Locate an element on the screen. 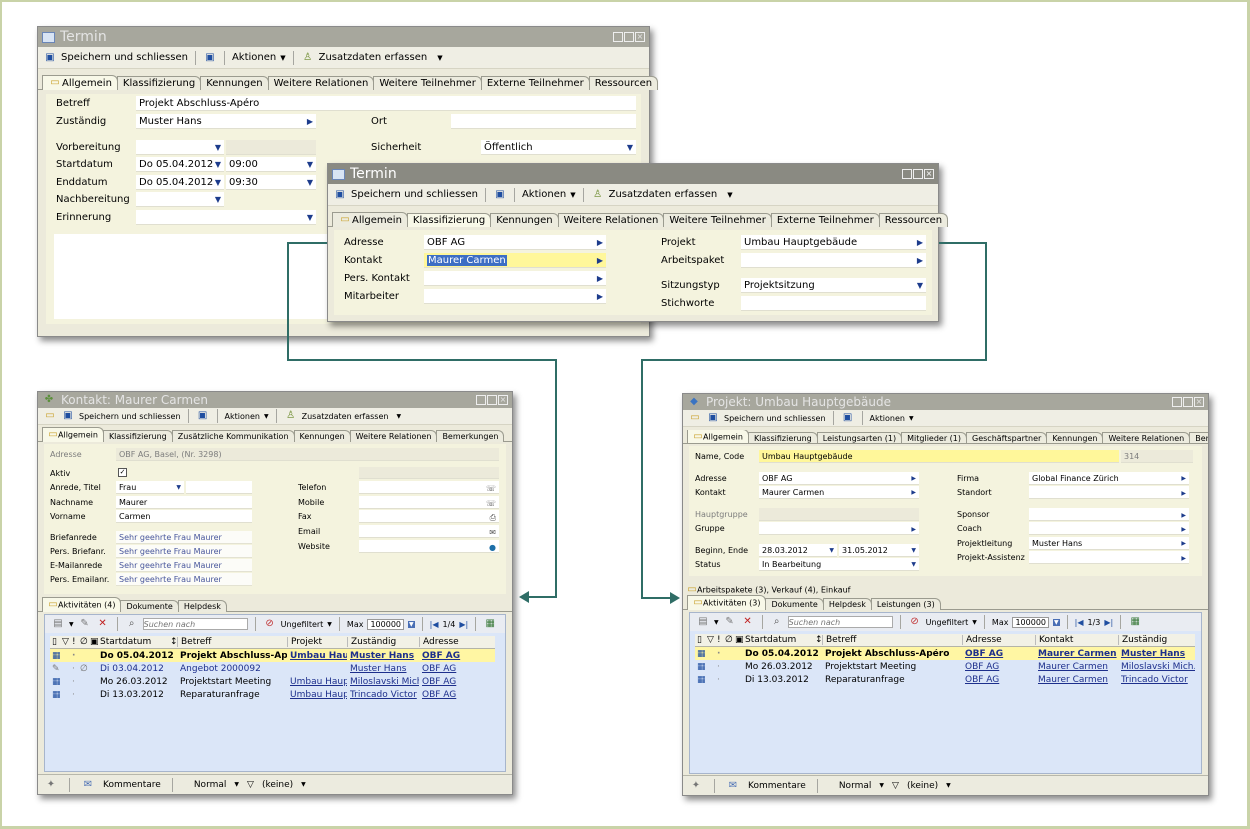 This screenshot has width=1250, height=829. col-adresse: Adresse is located at coordinates (998, 640).